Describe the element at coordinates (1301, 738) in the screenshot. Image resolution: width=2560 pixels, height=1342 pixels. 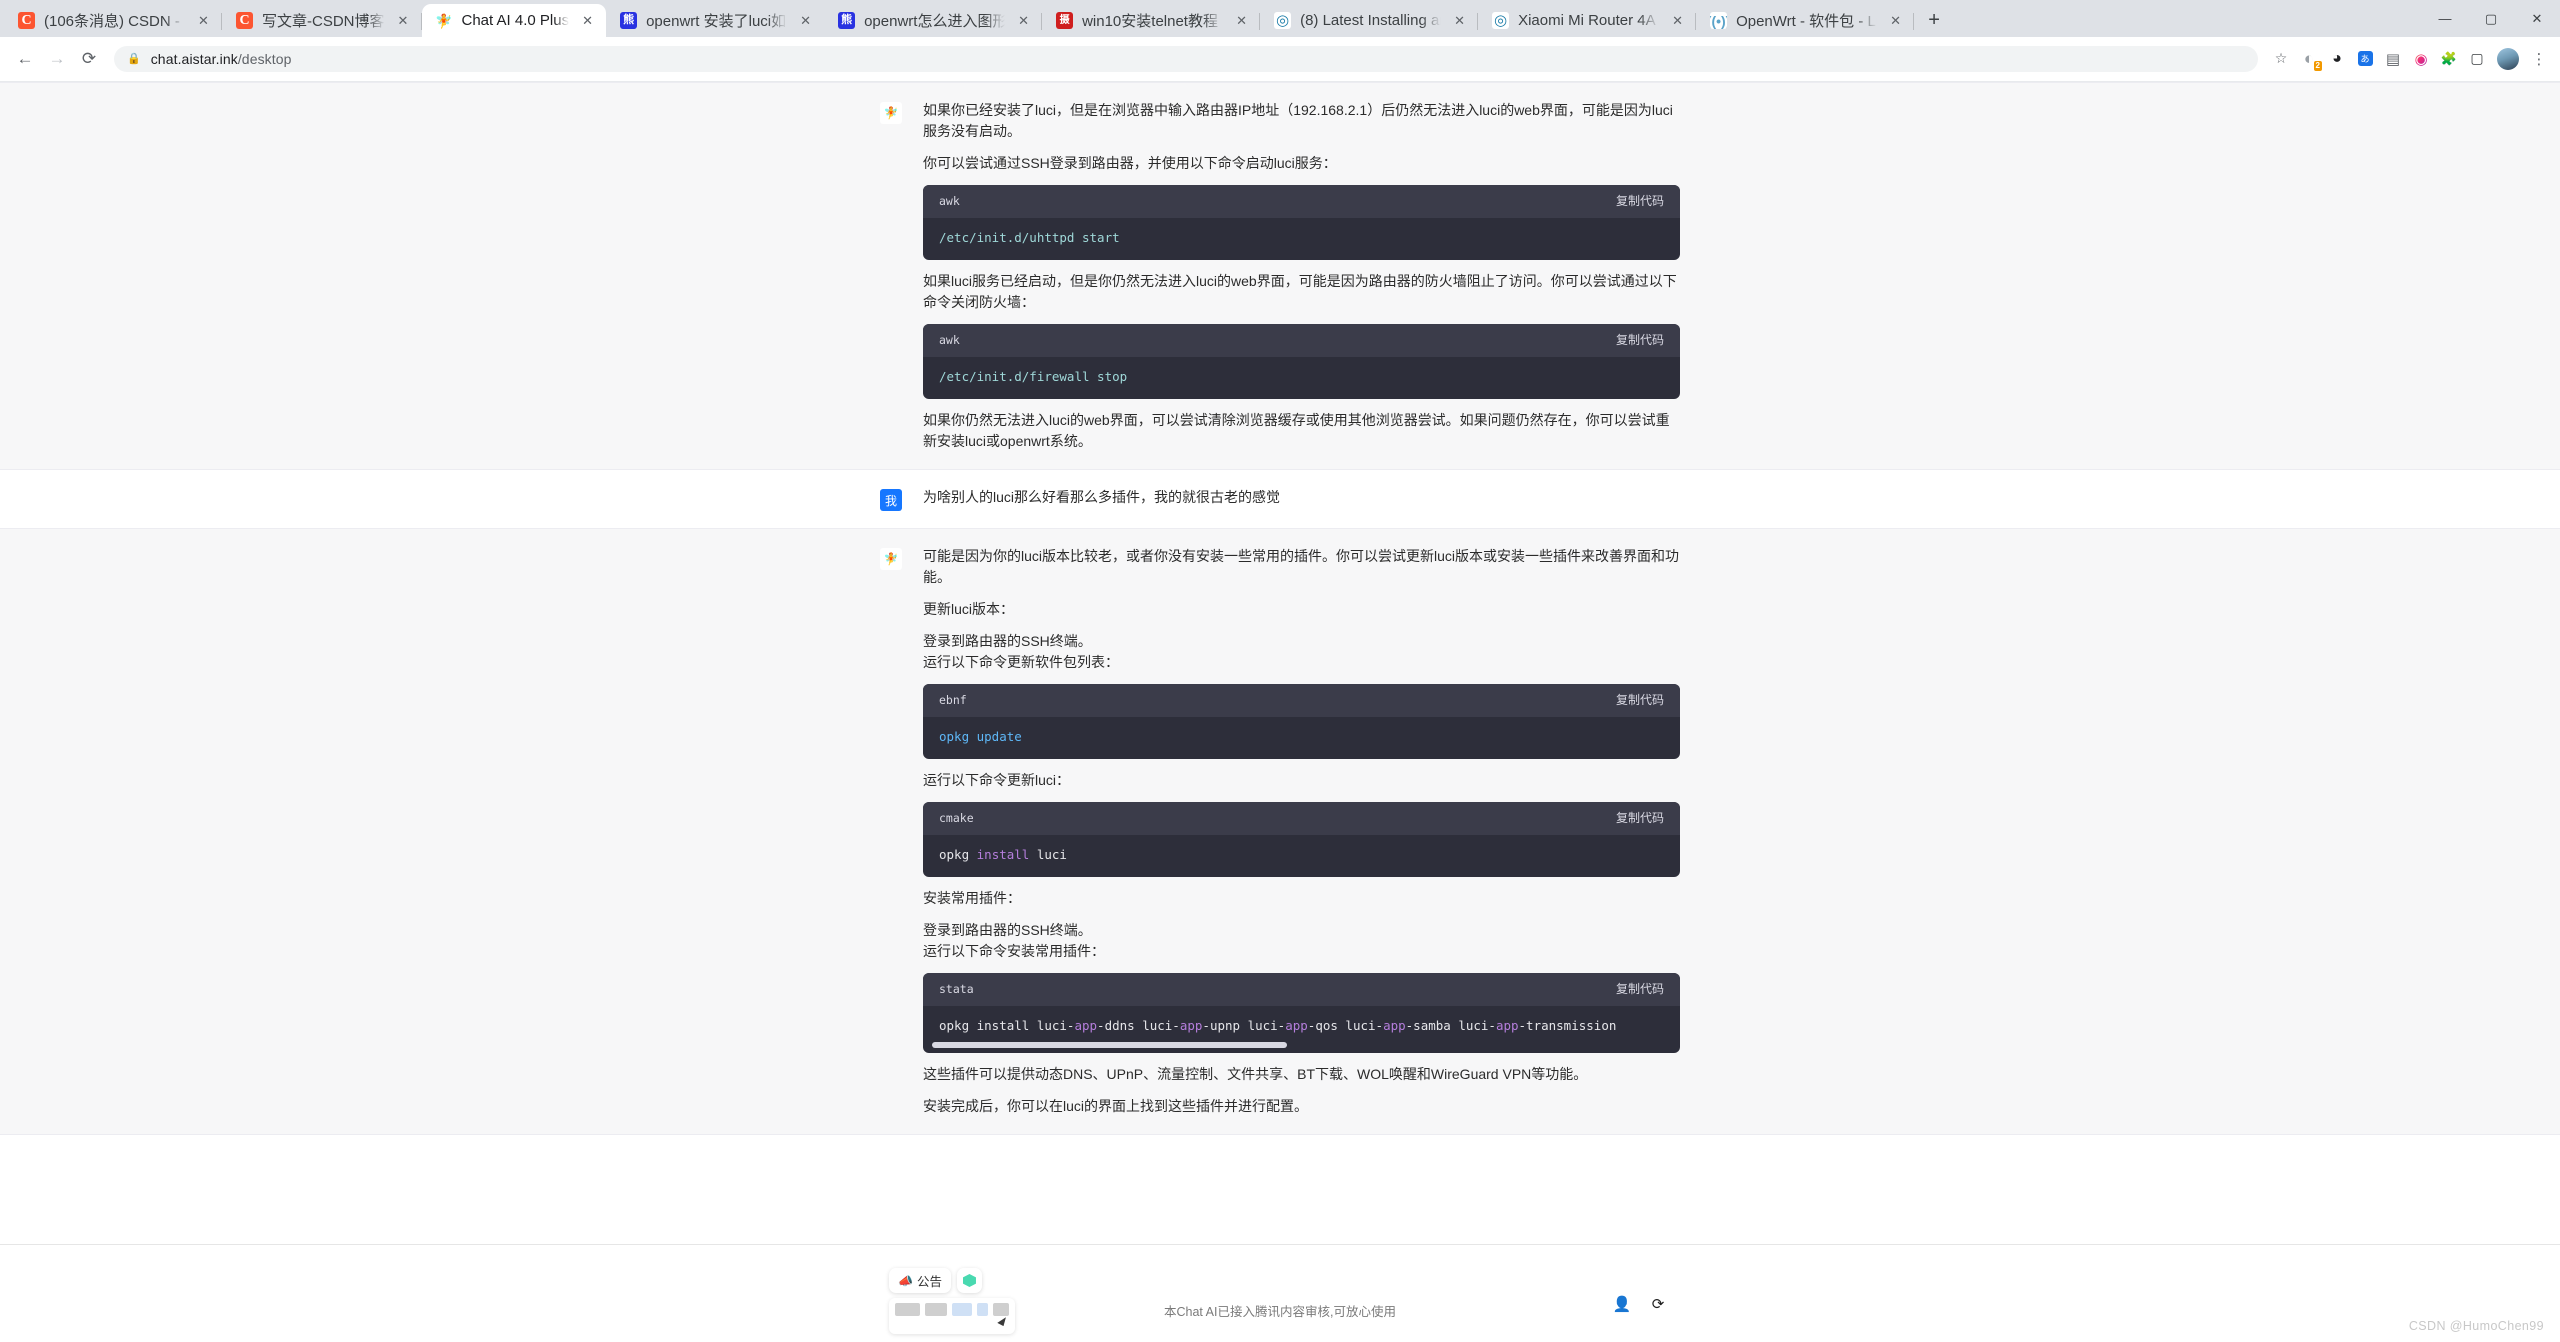
I see `code-block-content: opkg update` at that location.